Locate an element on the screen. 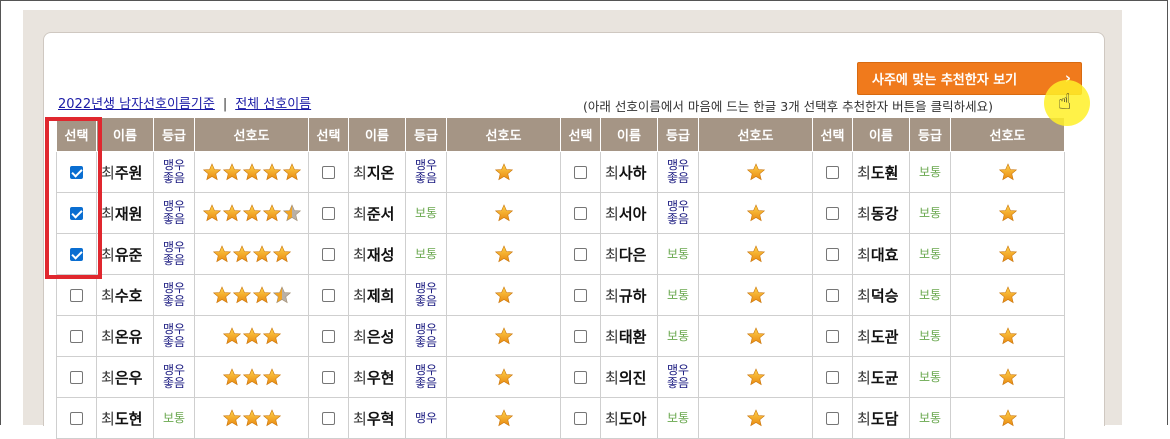 This screenshot has height=439, width=1170. name-cell: 최수호 is located at coordinates (125, 295).